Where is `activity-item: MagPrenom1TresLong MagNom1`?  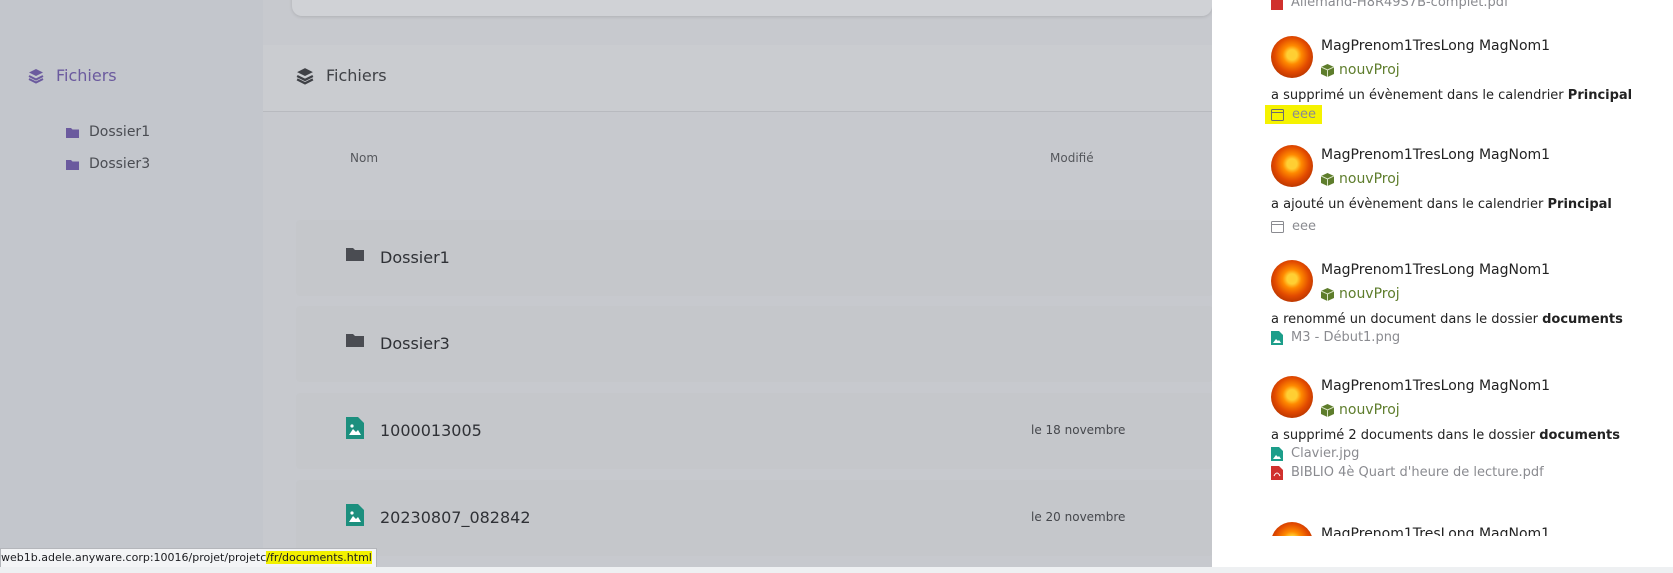 activity-item: MagPrenom1TresLong MagNom1 is located at coordinates (1461, 529).